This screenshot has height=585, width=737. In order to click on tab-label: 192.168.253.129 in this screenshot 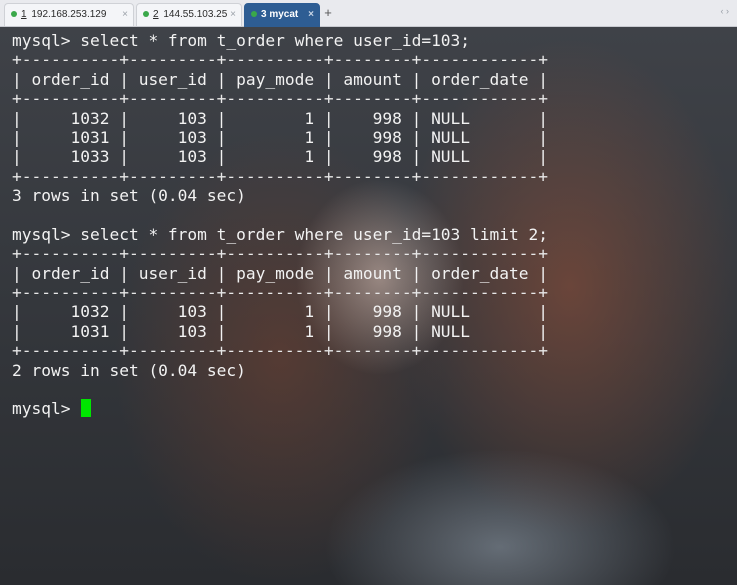, I will do `click(69, 14)`.